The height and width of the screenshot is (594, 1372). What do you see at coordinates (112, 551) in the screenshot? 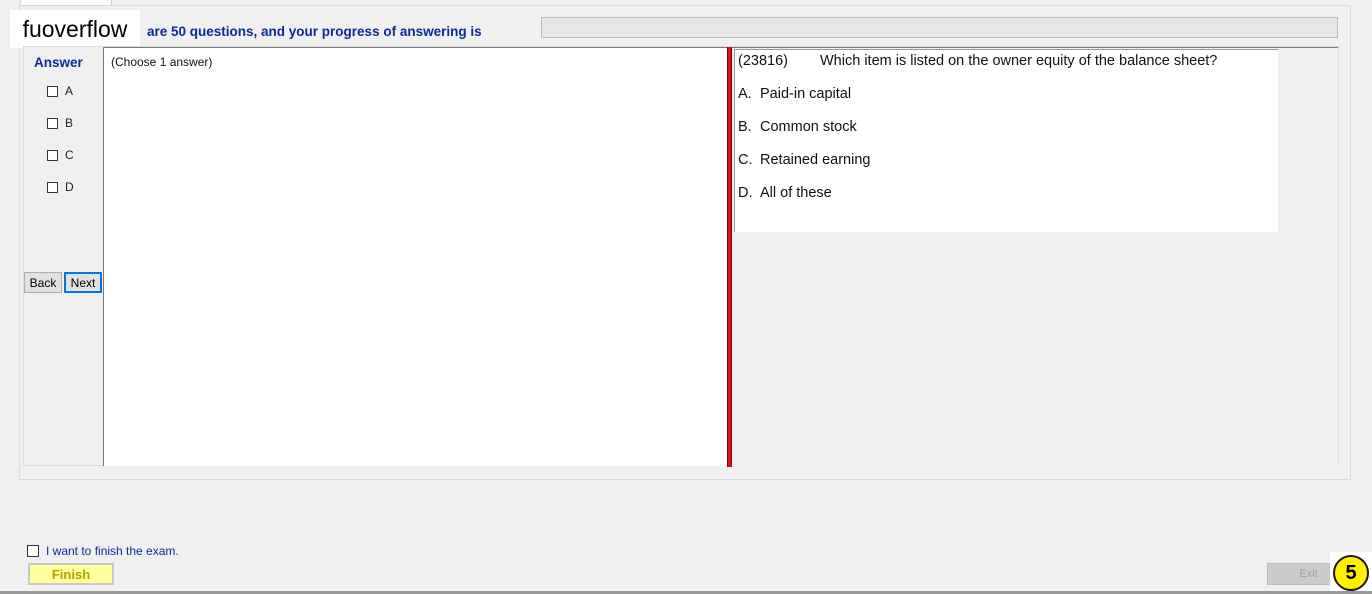
I see `finish-confirm-label: I want to finish the exam.` at bounding box center [112, 551].